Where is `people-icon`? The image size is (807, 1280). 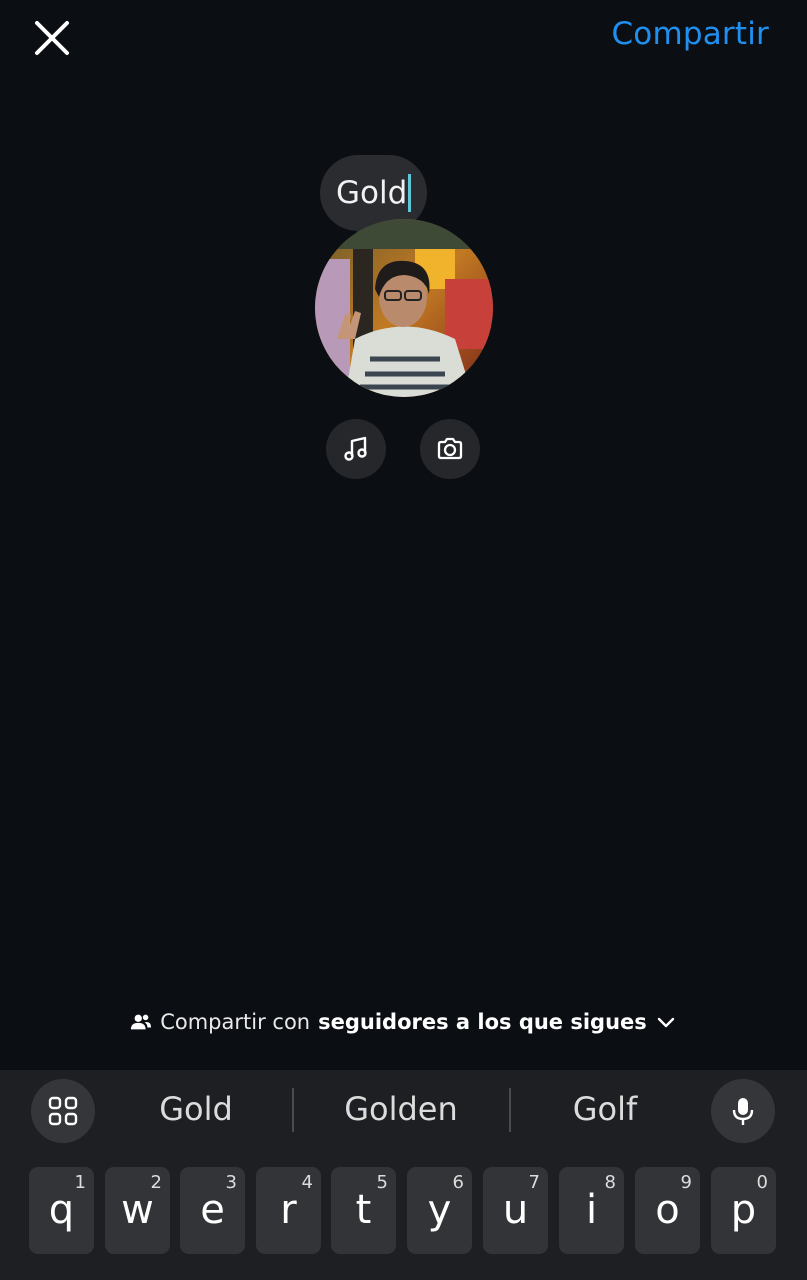 people-icon is located at coordinates (141, 1022).